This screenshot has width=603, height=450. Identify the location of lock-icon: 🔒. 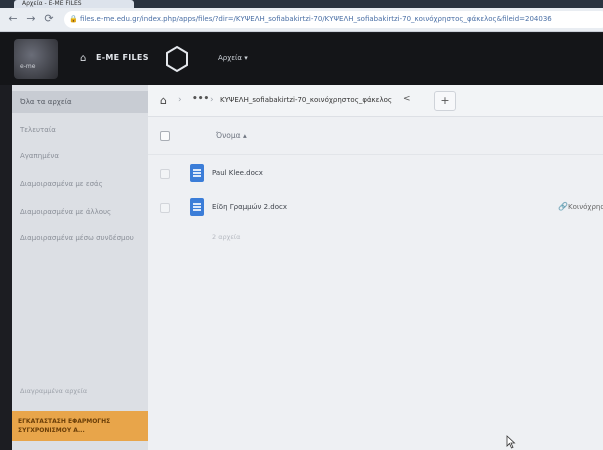
(73, 19).